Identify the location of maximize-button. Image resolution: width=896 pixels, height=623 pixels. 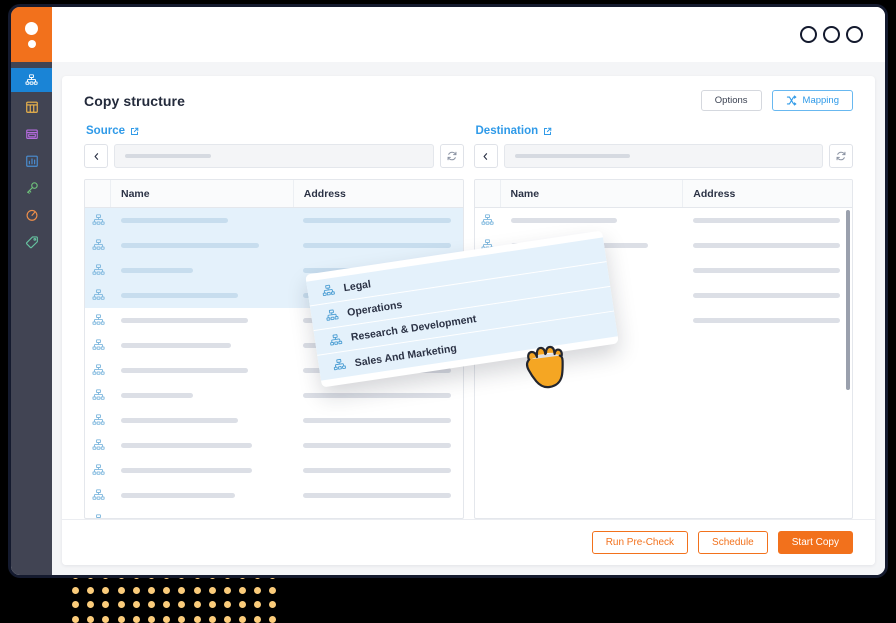
(831, 34).